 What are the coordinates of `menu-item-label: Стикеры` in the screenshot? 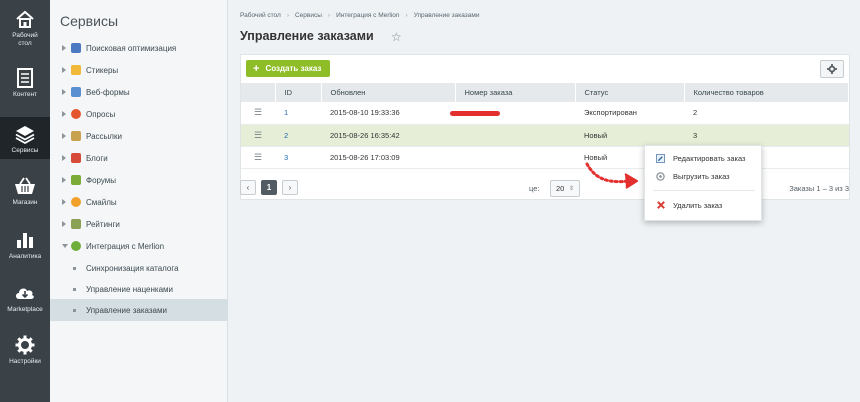 It's located at (102, 70).